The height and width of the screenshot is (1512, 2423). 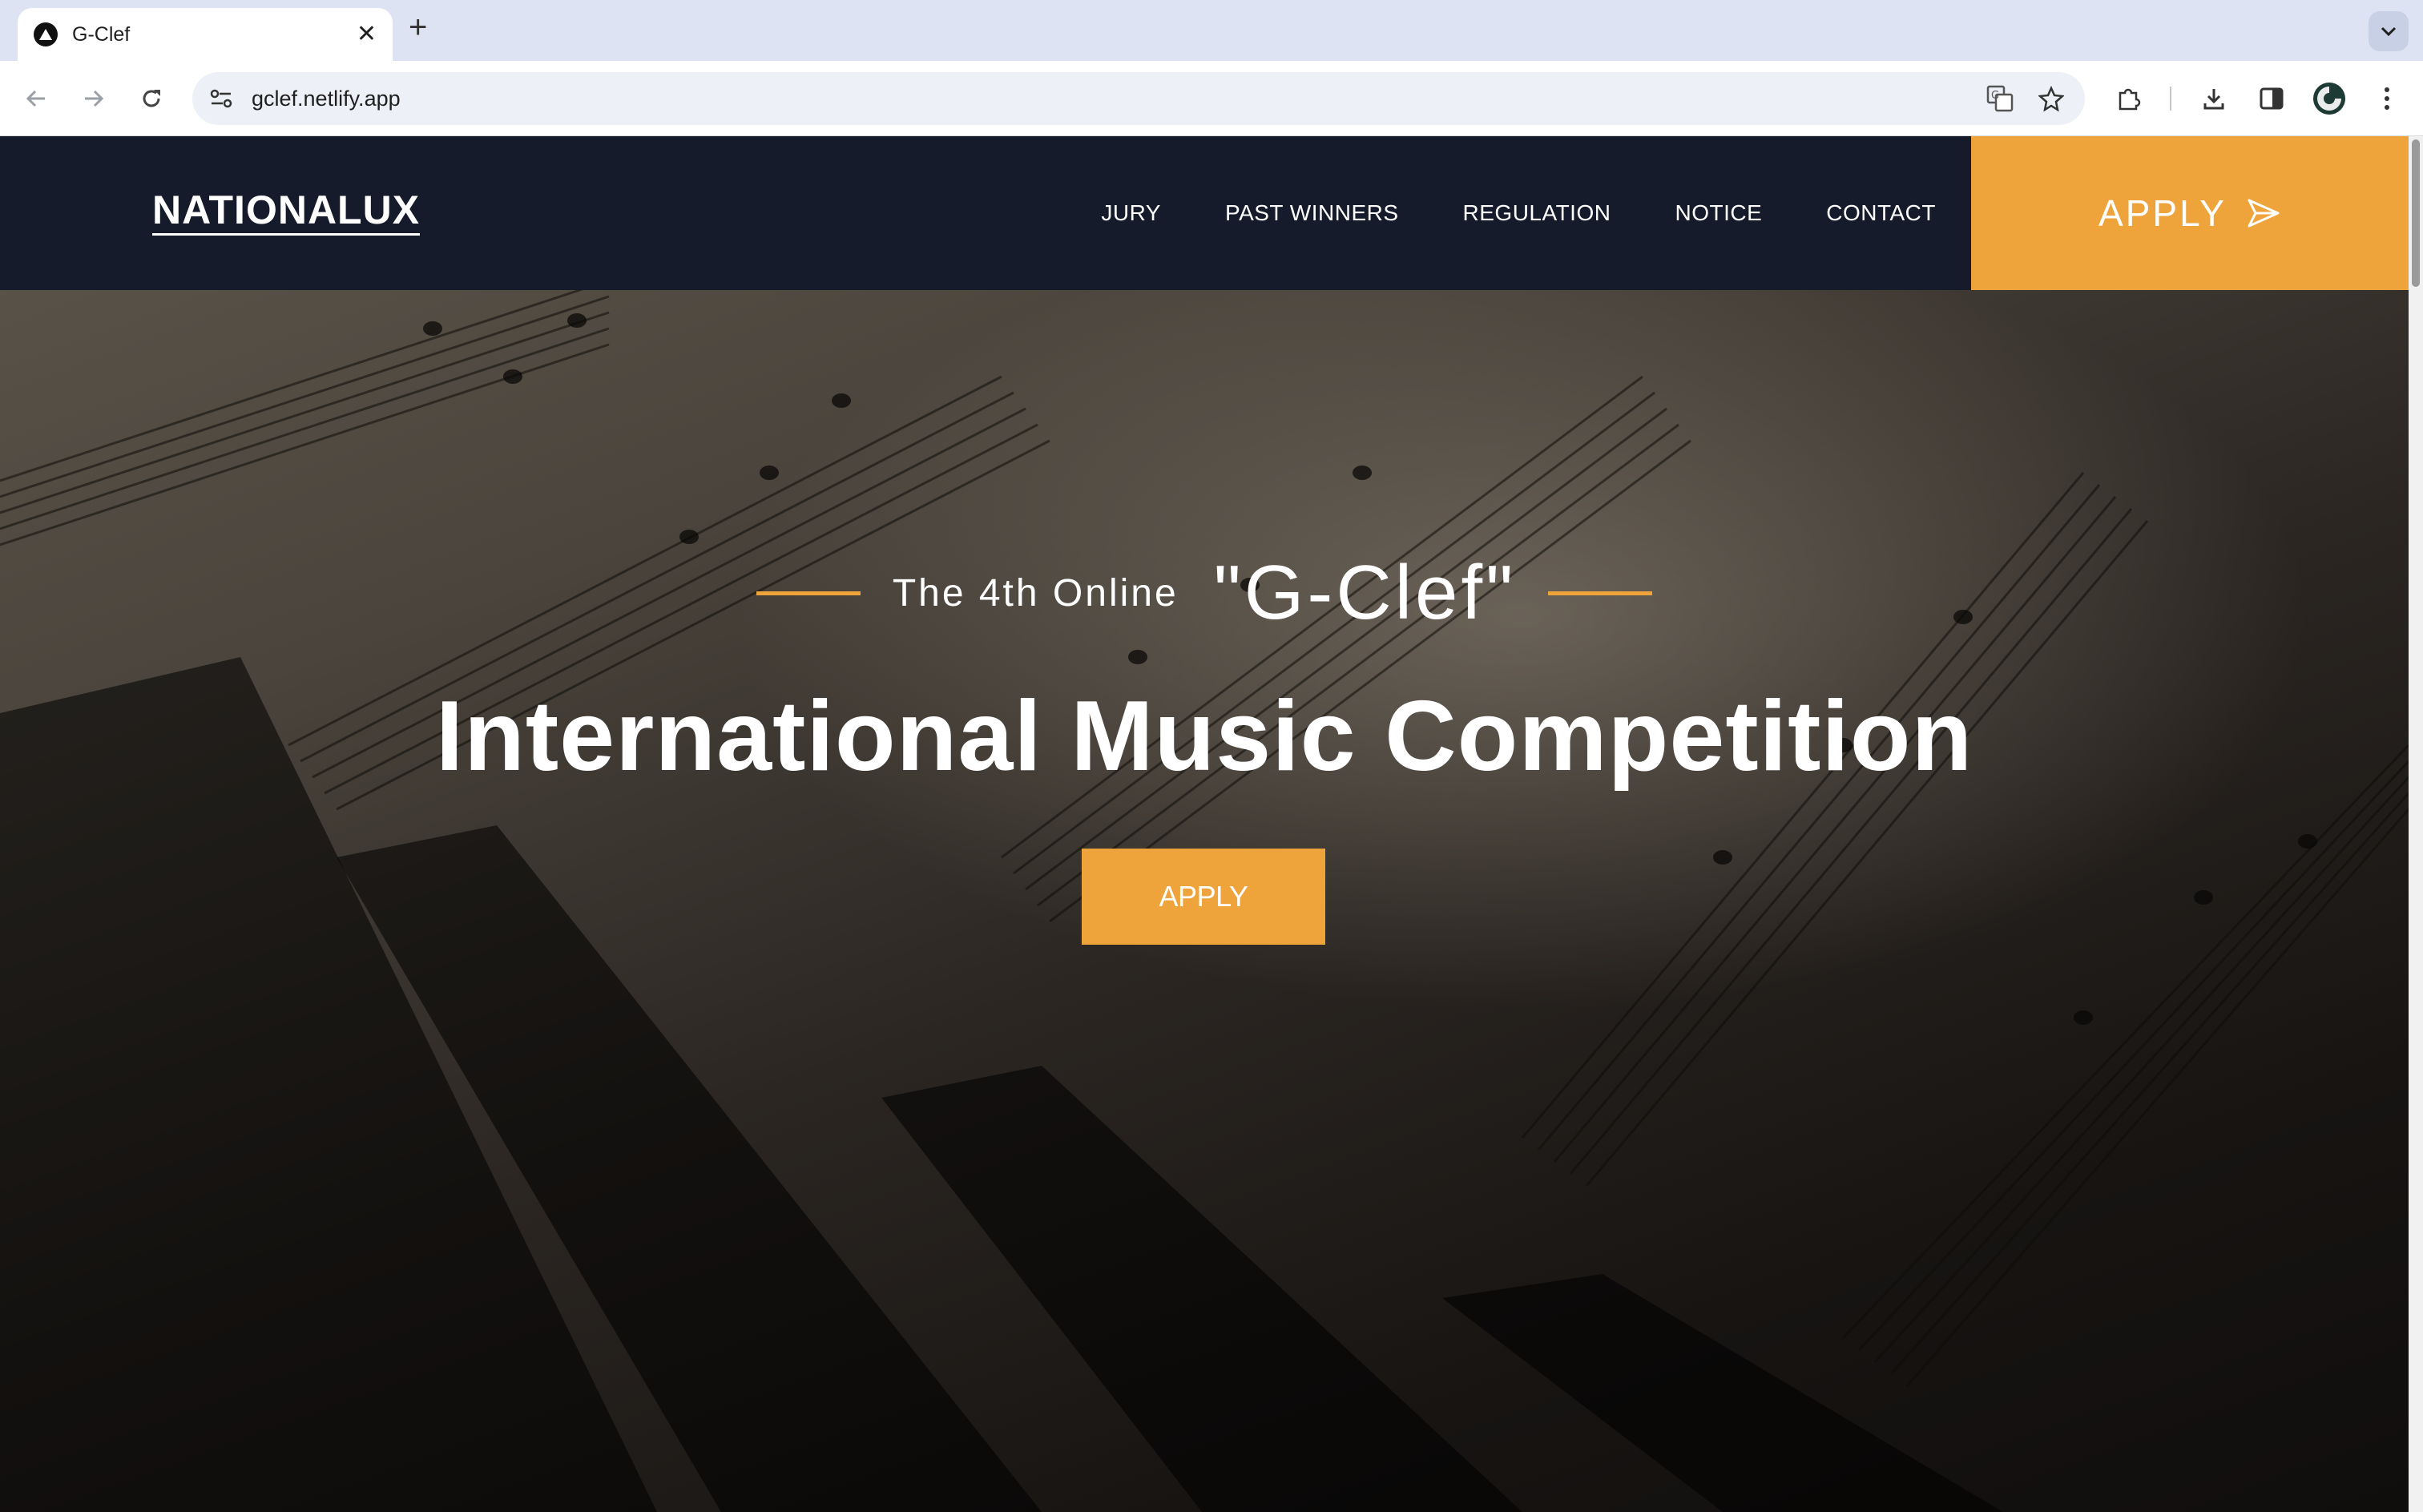 What do you see at coordinates (1035, 593) in the screenshot?
I see `hero-edition: The 4th Online` at bounding box center [1035, 593].